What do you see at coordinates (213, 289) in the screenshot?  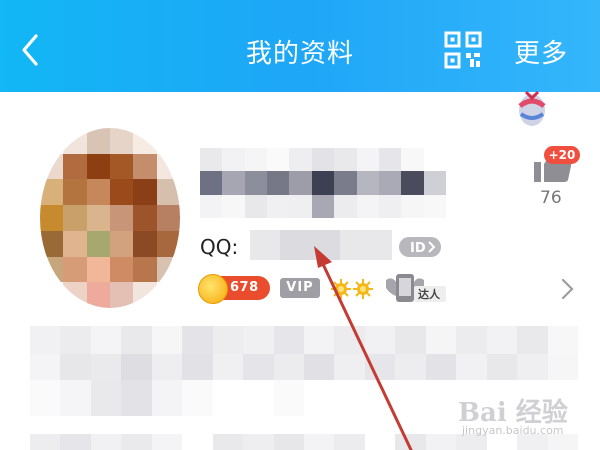 I see `coin-icon` at bounding box center [213, 289].